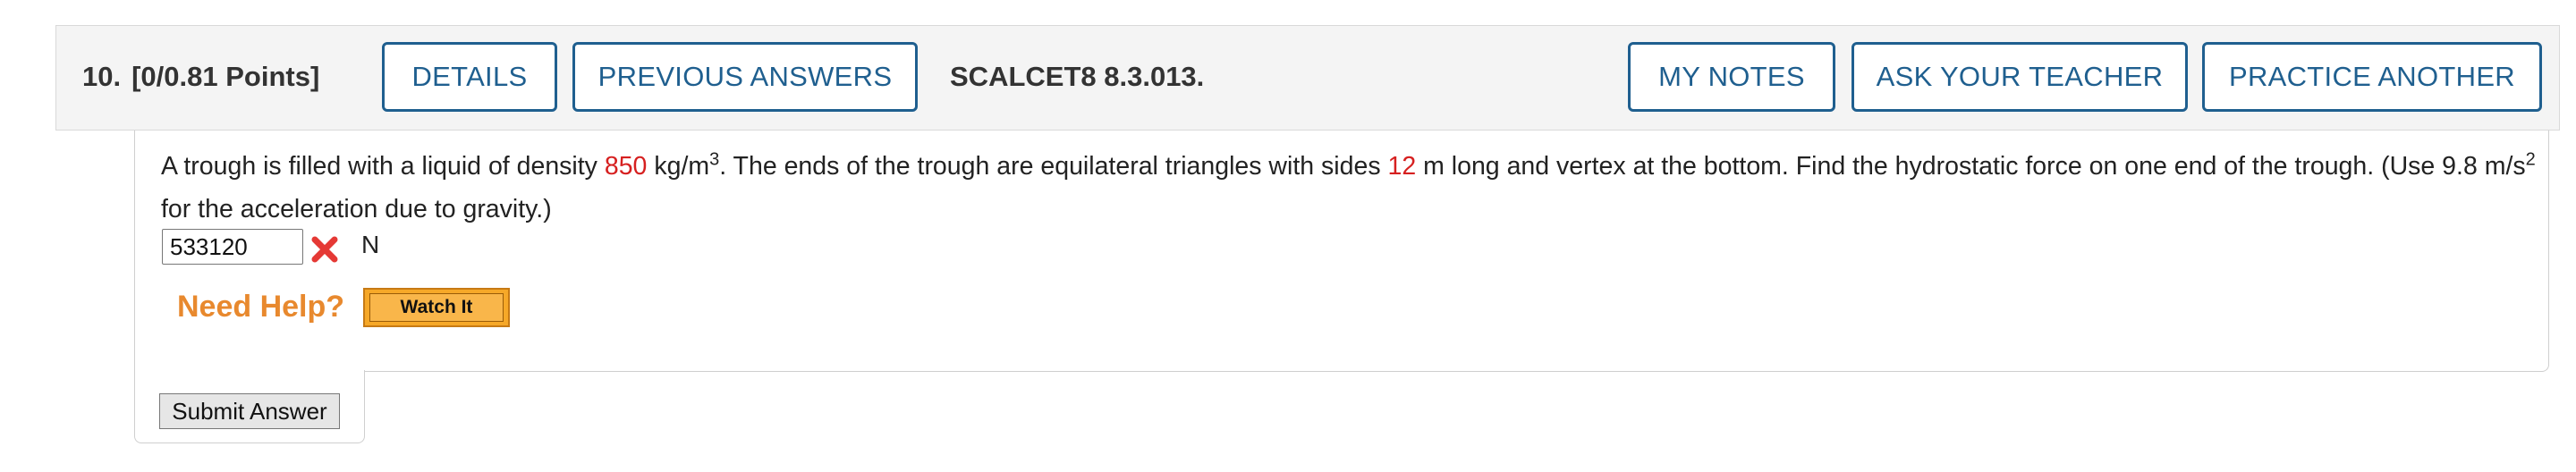 The height and width of the screenshot is (472, 2576). Describe the element at coordinates (2020, 77) in the screenshot. I see `ask-your-teacher-button: ASK YOUR TEACHER` at that location.